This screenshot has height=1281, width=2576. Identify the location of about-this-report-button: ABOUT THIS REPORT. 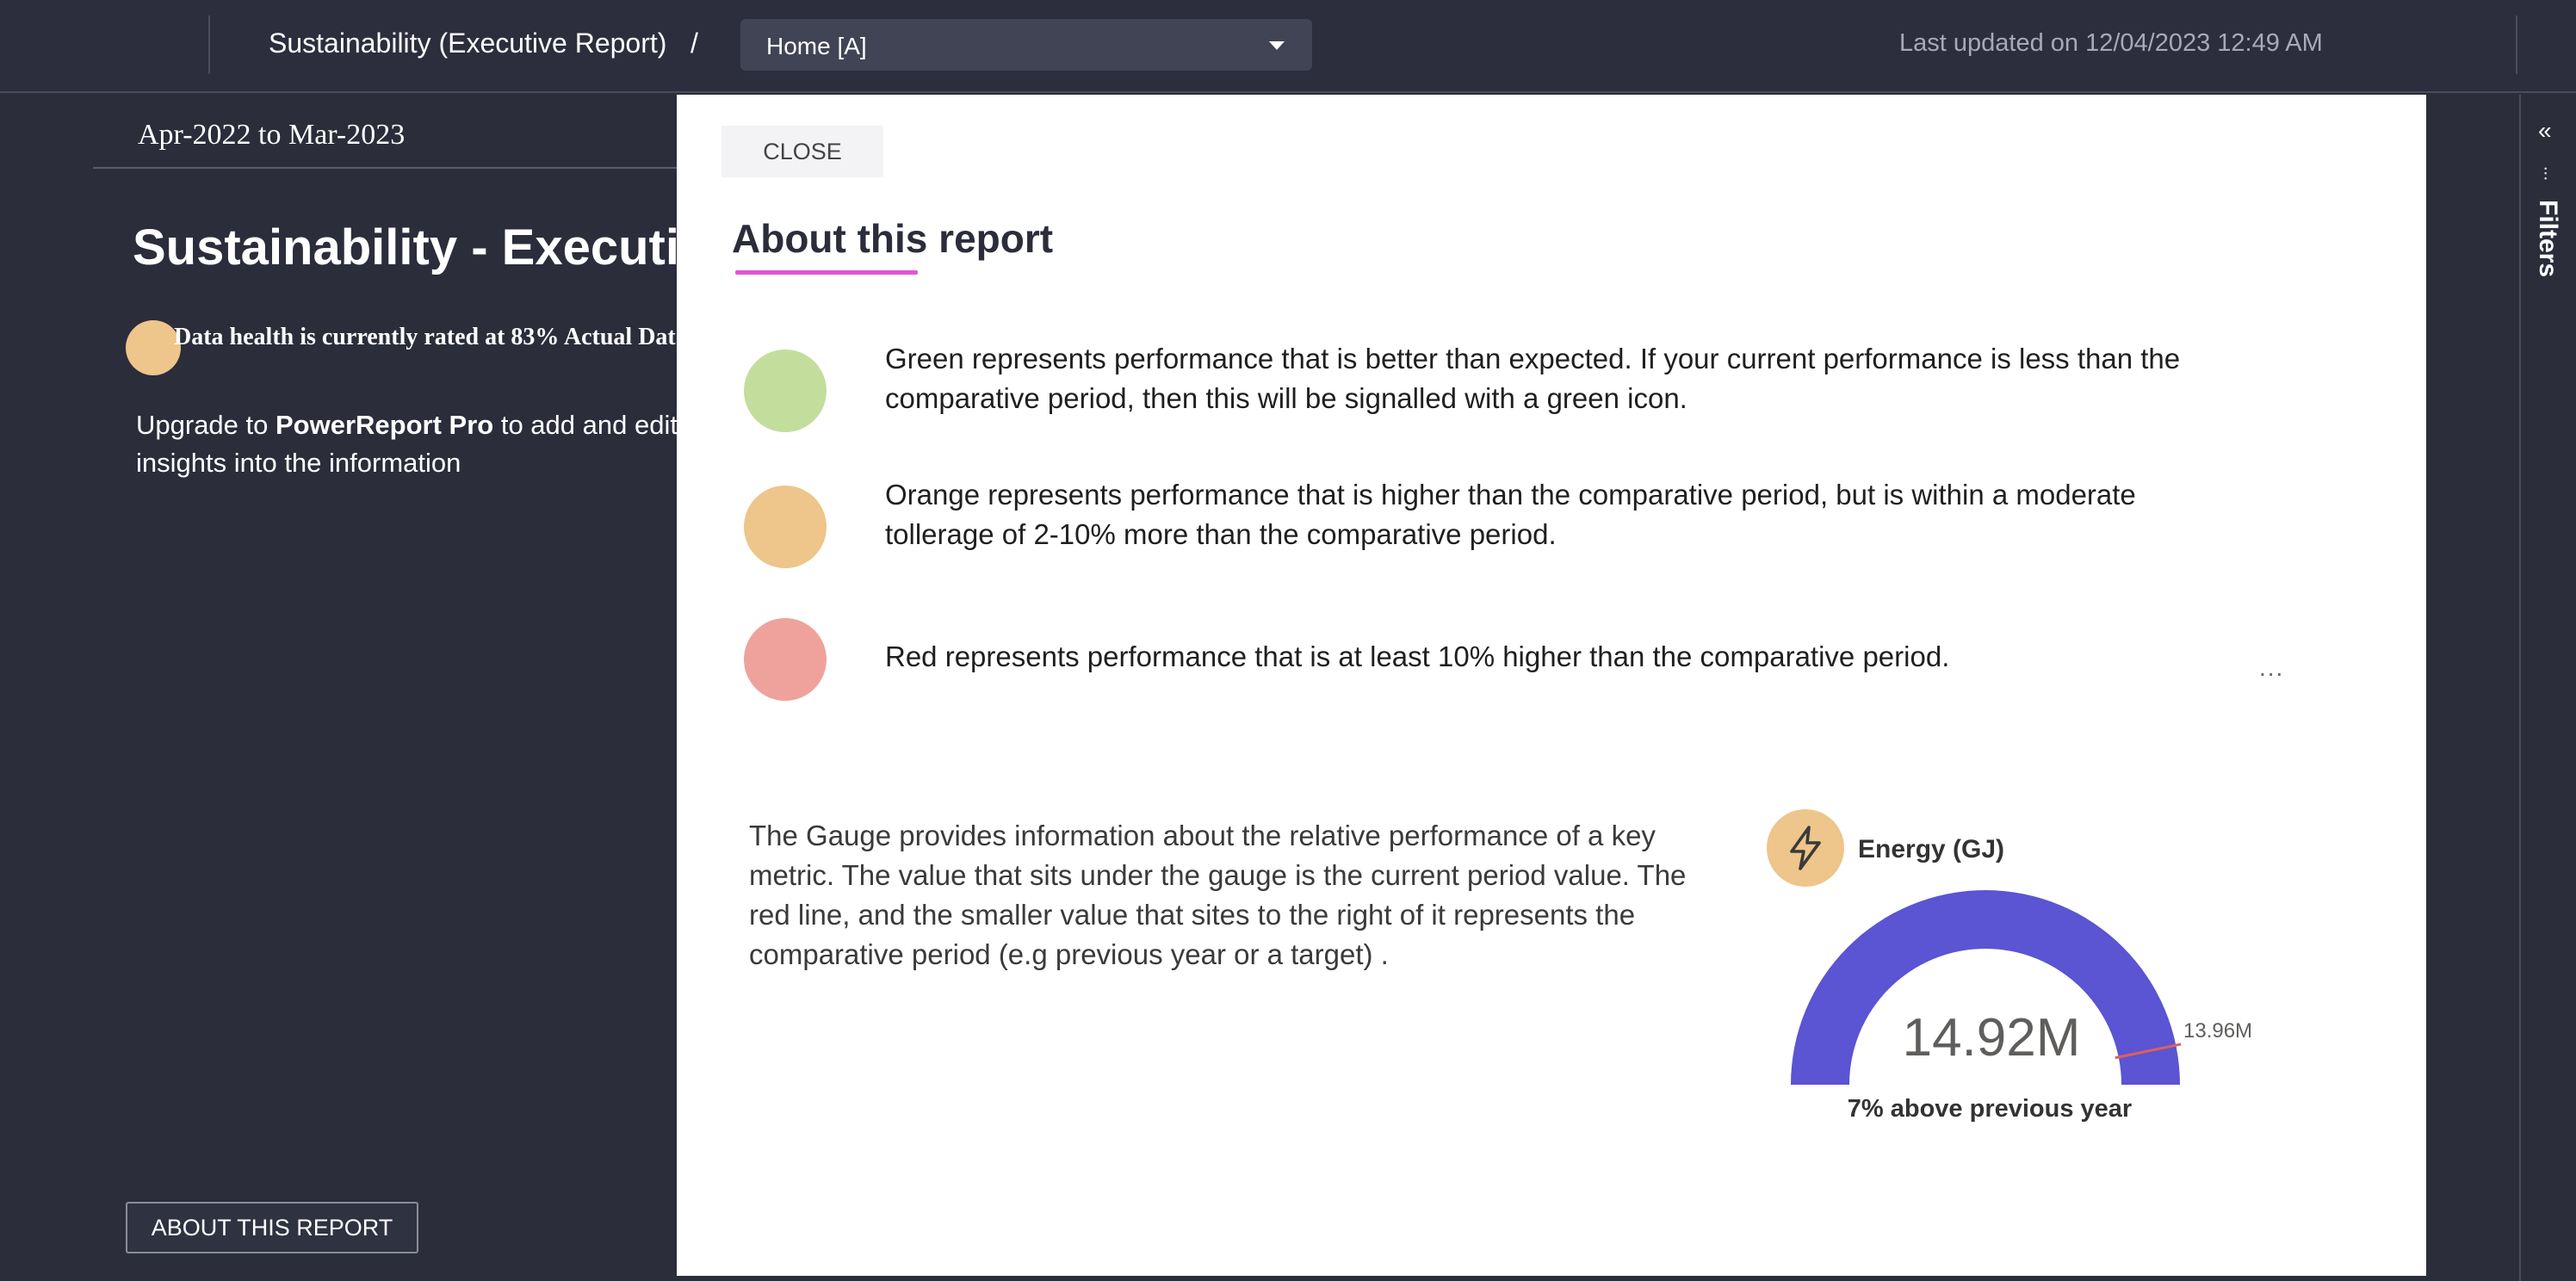
(272, 1227).